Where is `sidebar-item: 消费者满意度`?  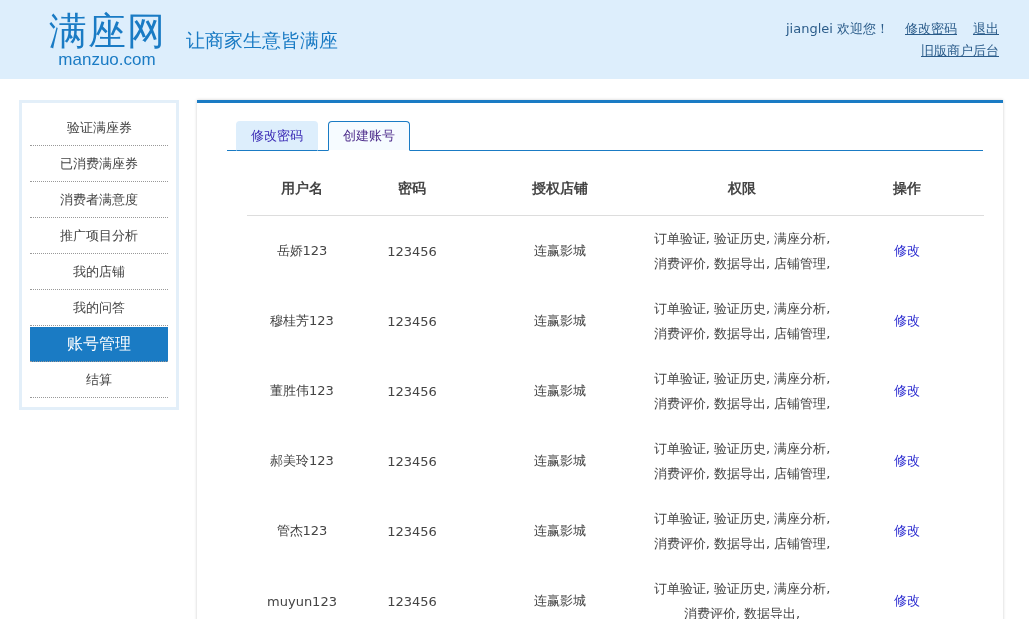
sidebar-item: 消费者满意度 is located at coordinates (99, 200).